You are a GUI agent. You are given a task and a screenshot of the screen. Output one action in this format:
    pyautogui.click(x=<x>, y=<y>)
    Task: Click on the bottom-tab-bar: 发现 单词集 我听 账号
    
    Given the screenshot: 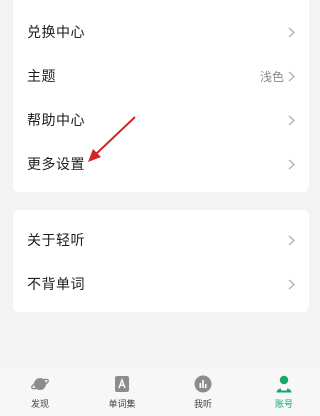 What is the action you would take?
    pyautogui.click(x=160, y=392)
    